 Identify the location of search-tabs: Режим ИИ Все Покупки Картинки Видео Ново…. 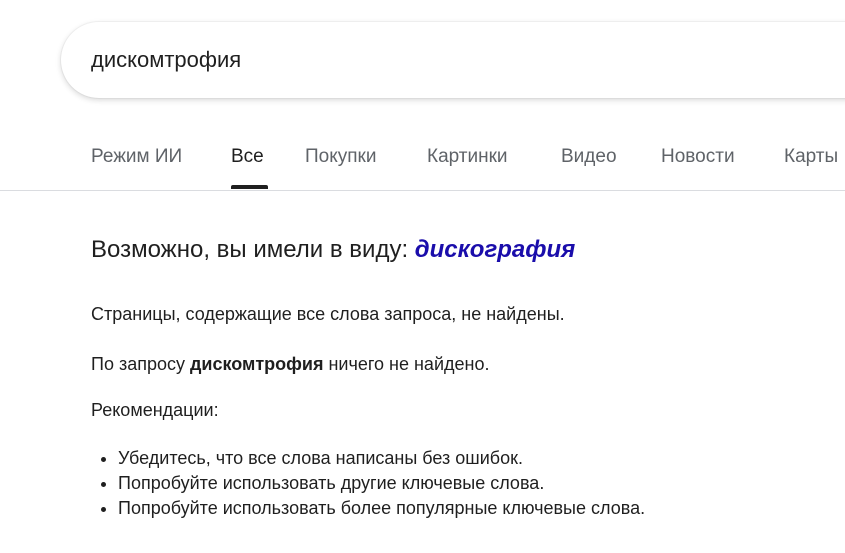
(422, 160).